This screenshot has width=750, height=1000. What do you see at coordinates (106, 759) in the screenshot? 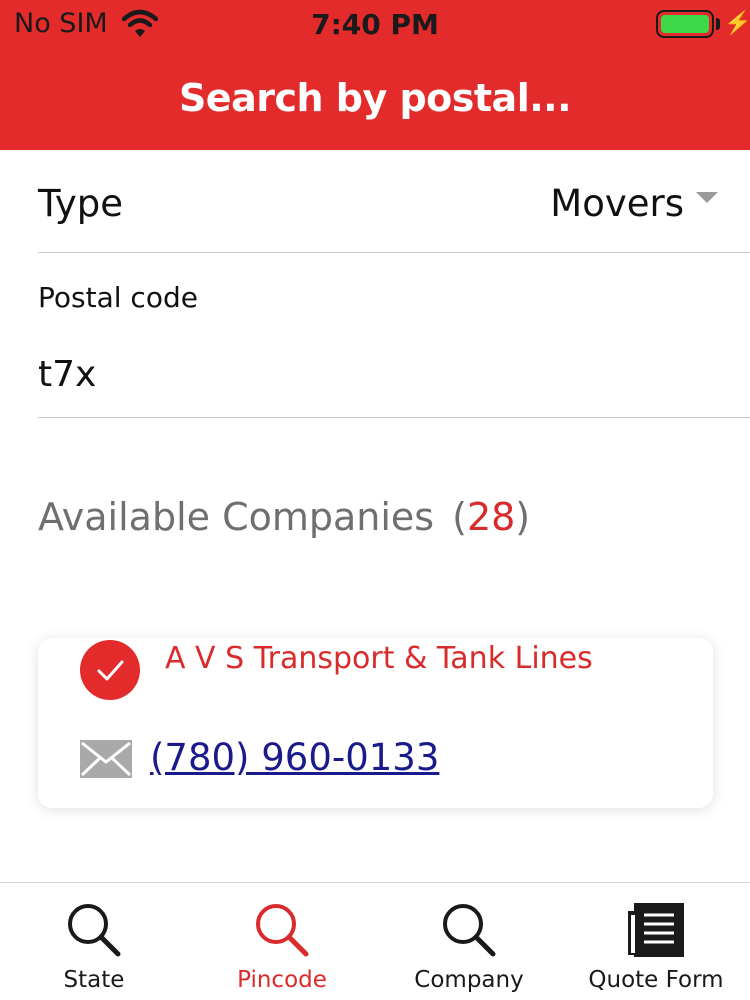
I see `mail-icon` at bounding box center [106, 759].